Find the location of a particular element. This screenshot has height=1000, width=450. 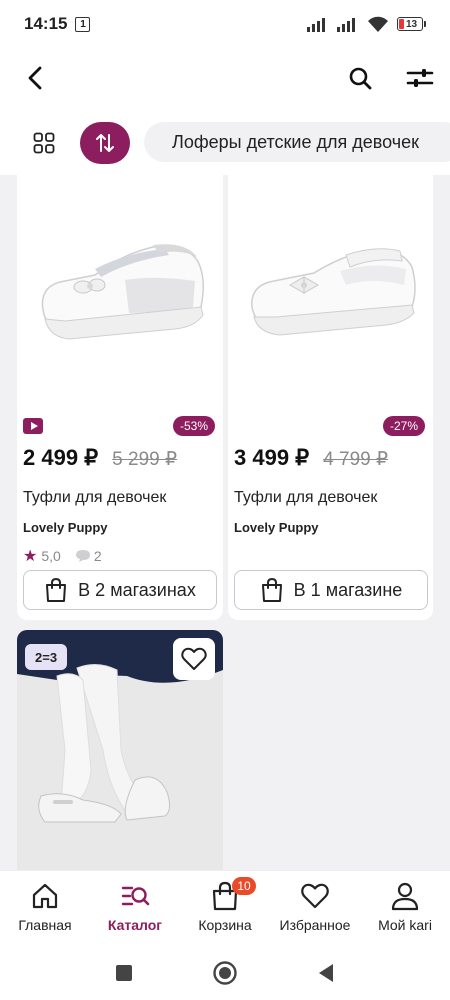

comment-icon is located at coordinates (83, 556).